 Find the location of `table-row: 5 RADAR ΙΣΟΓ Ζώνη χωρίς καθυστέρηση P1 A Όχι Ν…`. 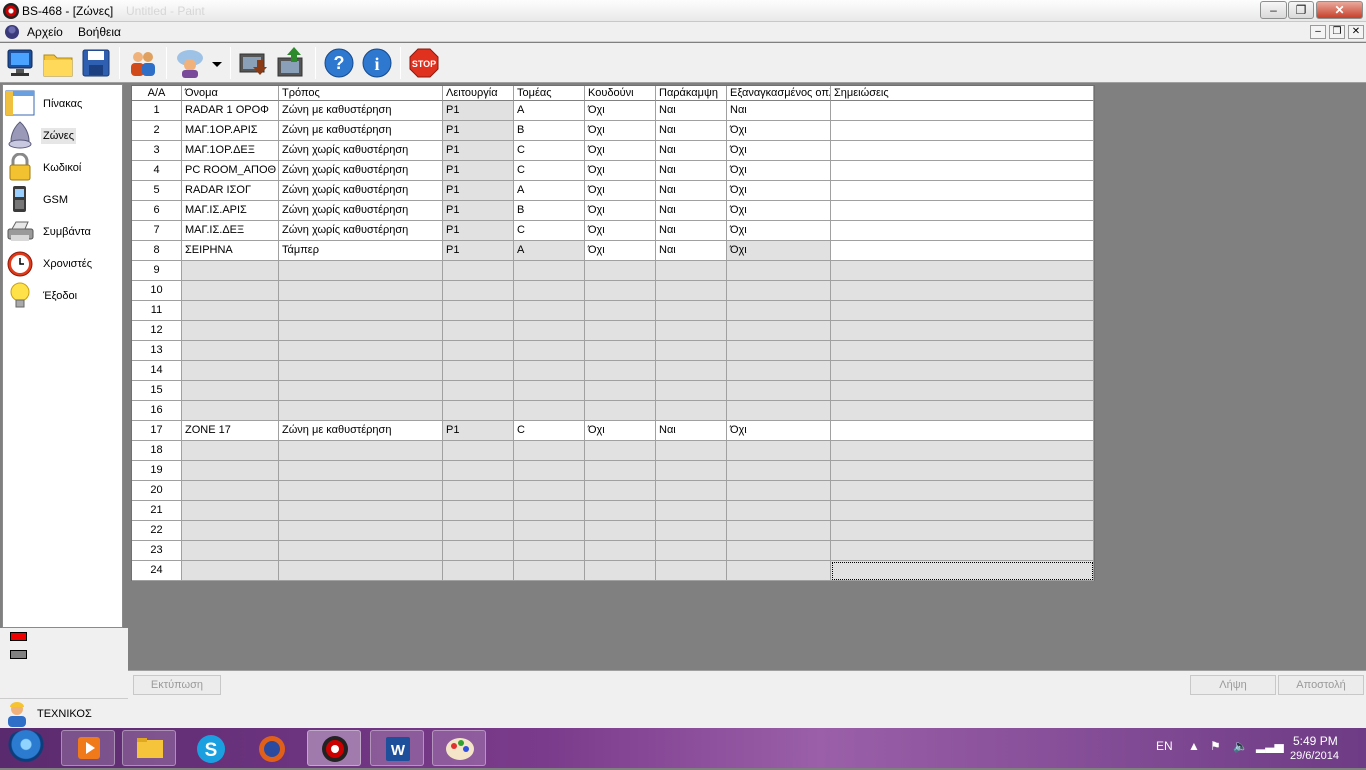

table-row: 5 RADAR ΙΣΟΓ Ζώνη χωρίς καθυστέρηση P1 A Όχι Ν… is located at coordinates (613, 191).